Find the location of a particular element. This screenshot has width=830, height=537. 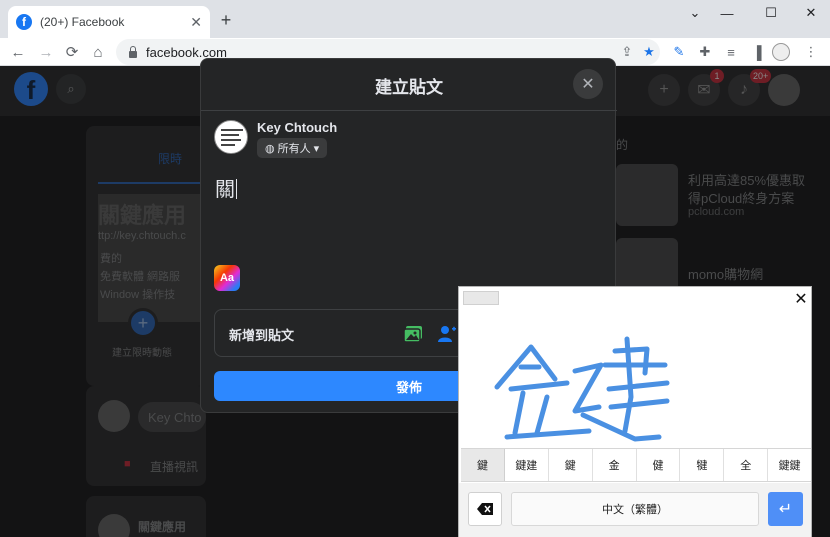

text-caret is located at coordinates (236, 189).